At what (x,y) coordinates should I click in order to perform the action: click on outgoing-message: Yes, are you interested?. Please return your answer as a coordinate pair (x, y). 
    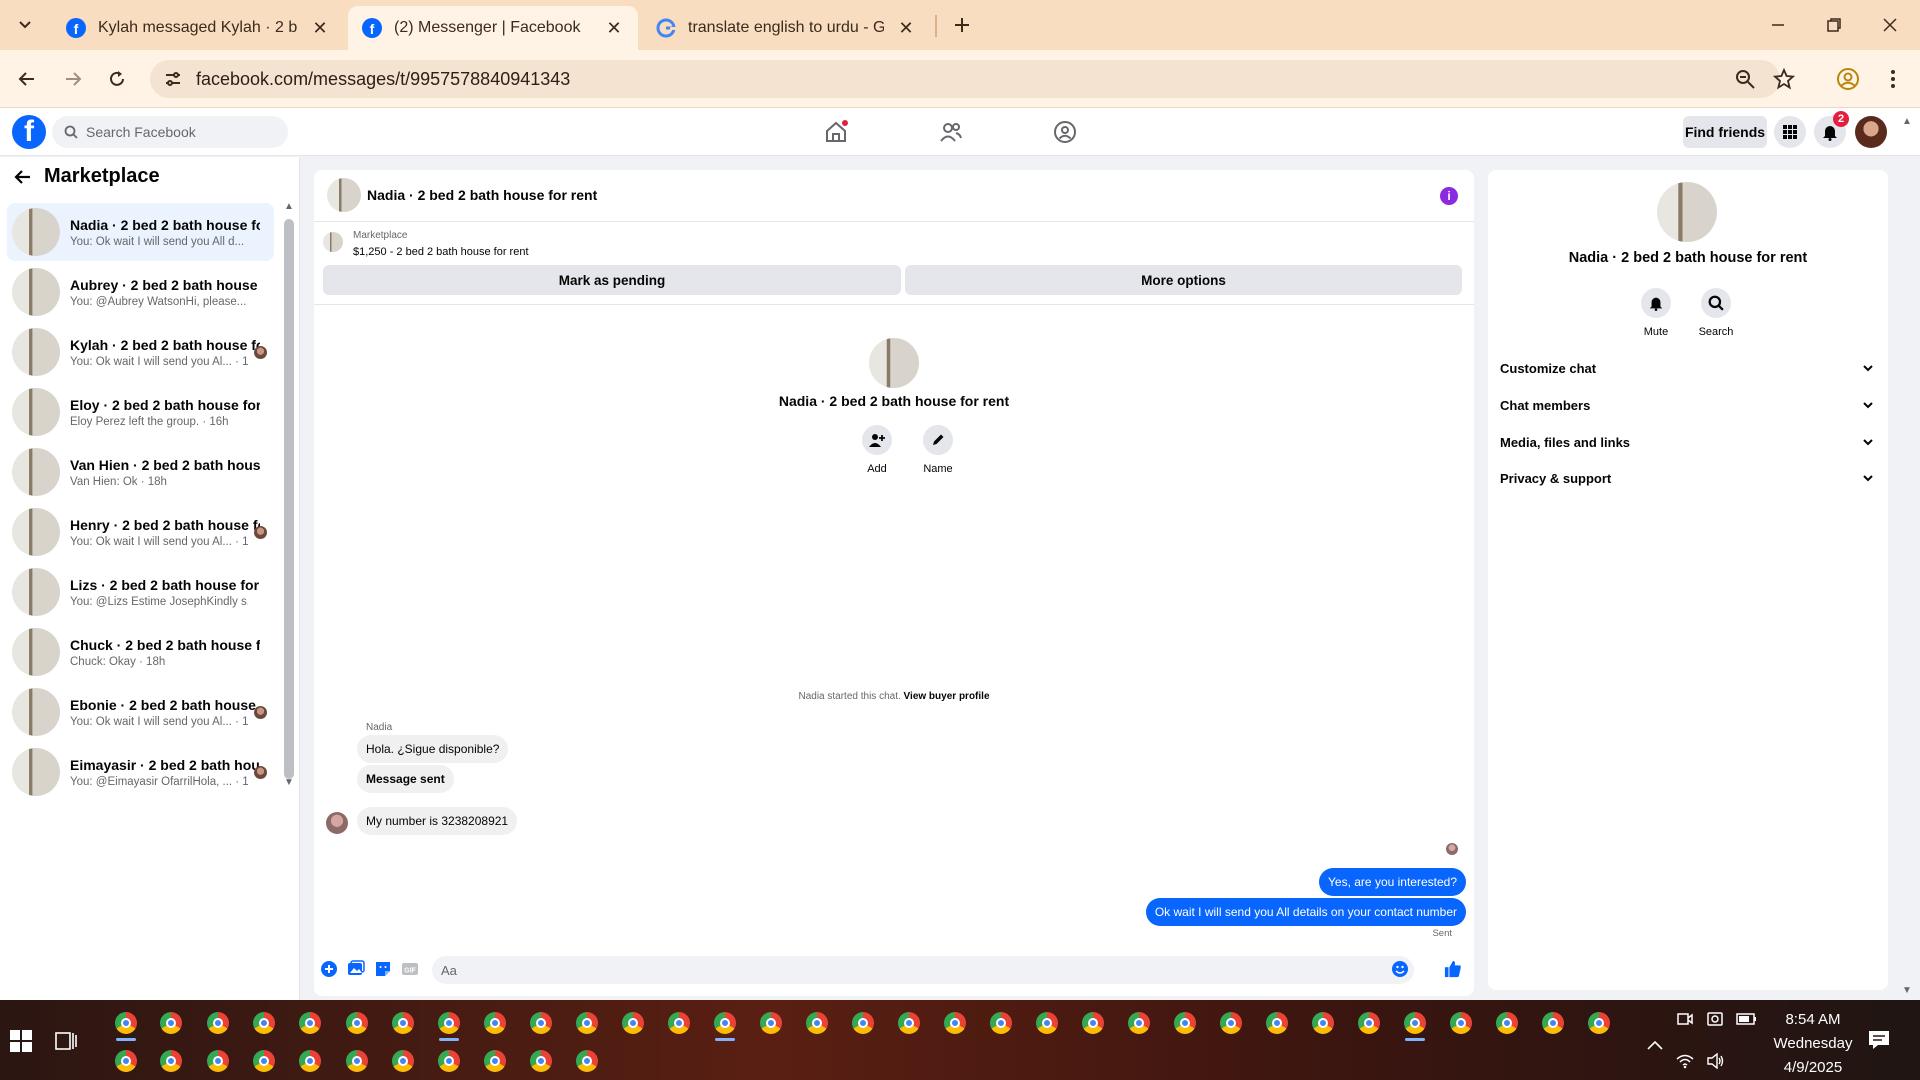
    Looking at the image, I should click on (1392, 882).